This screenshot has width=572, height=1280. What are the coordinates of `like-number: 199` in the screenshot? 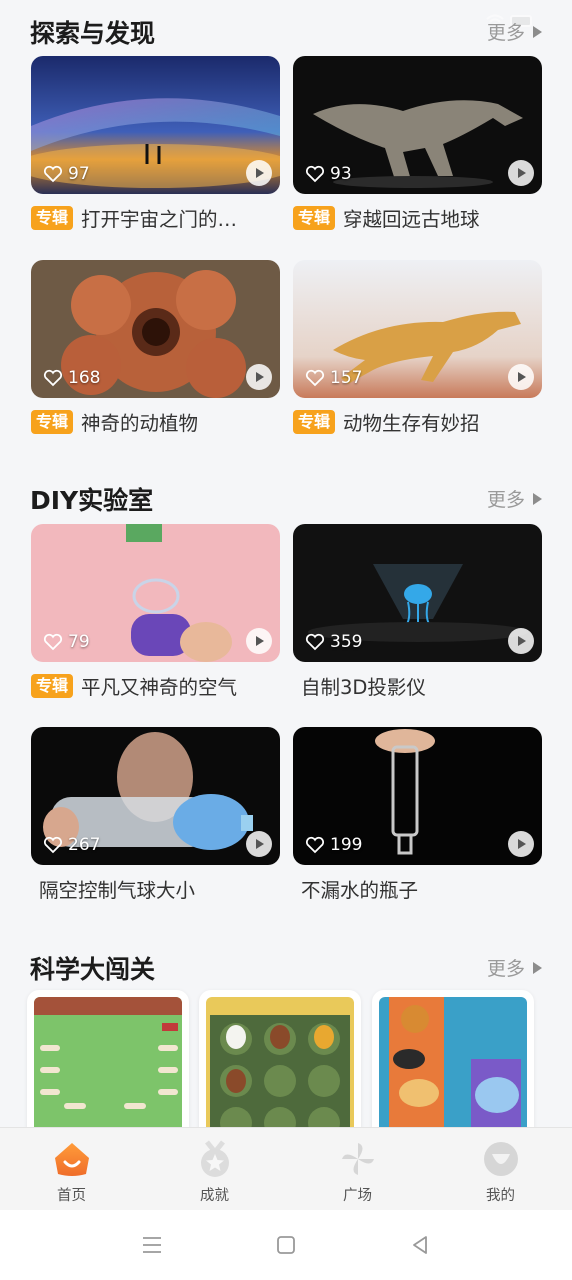 It's located at (346, 845).